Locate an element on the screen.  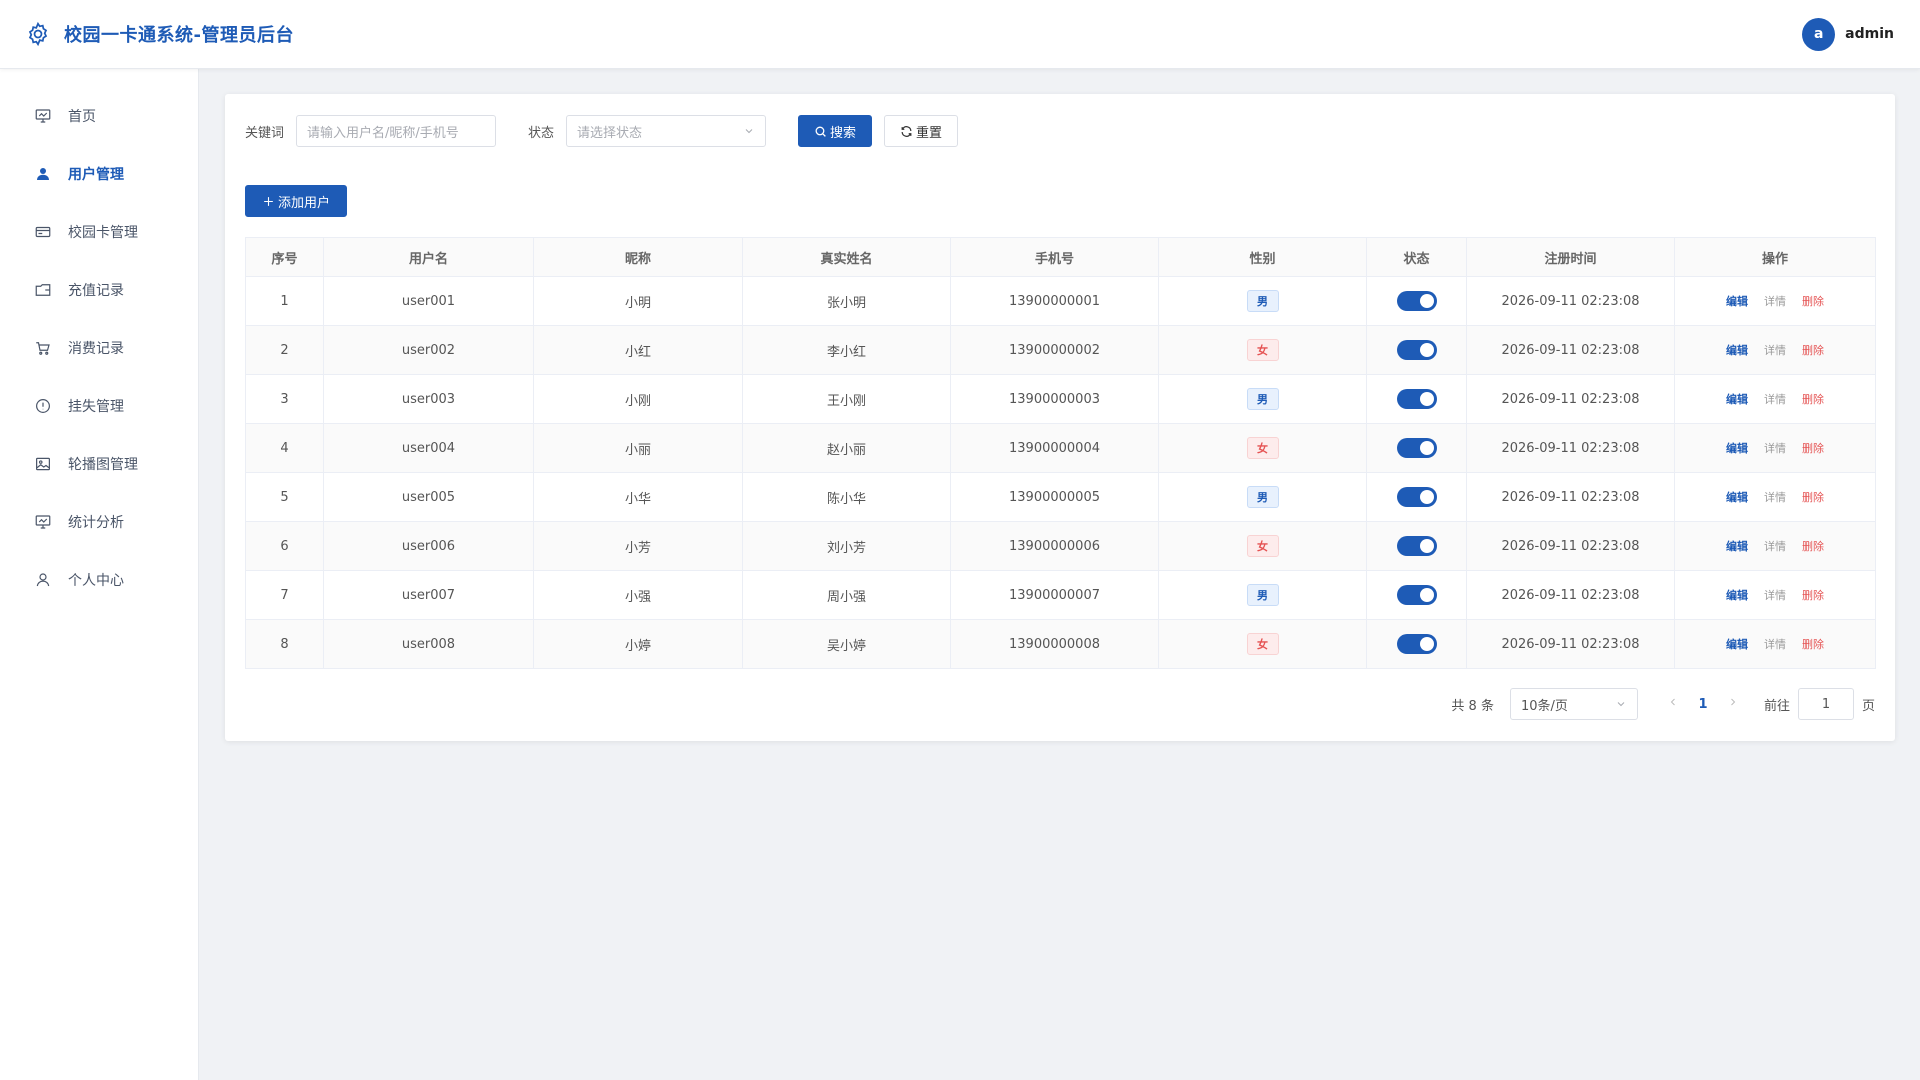
add-user-button: 添加用户 is located at coordinates (296, 201).